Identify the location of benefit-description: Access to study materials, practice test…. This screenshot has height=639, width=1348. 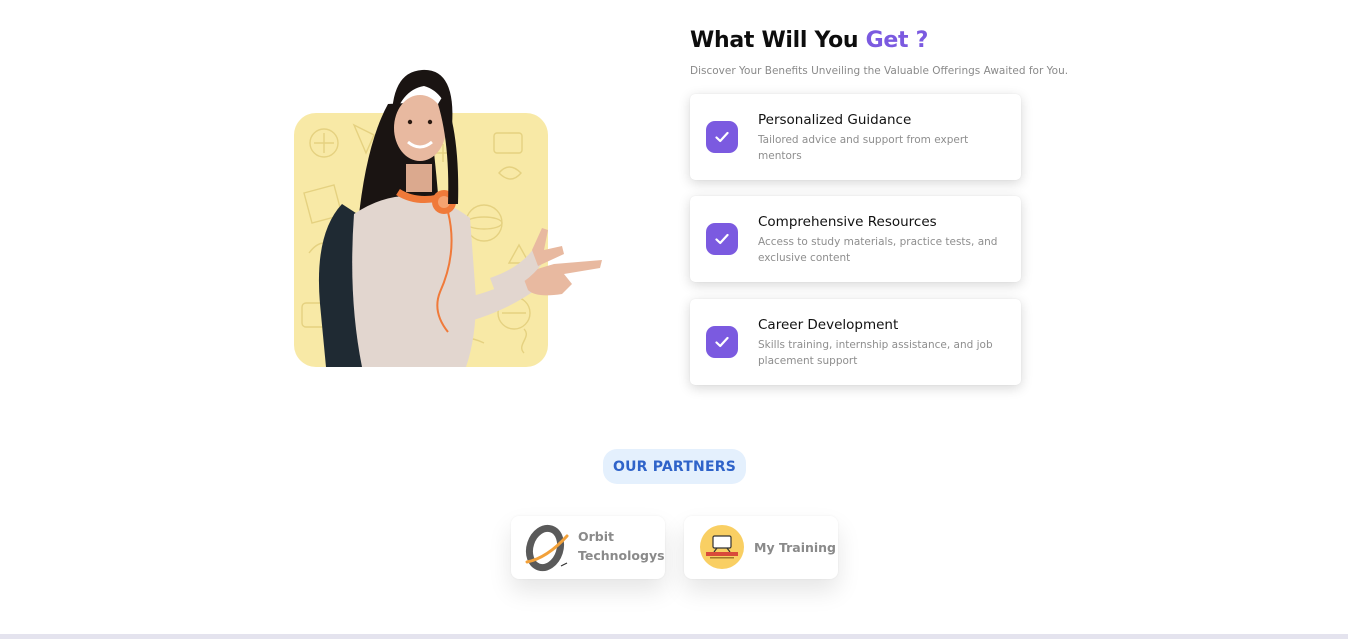
(878, 250).